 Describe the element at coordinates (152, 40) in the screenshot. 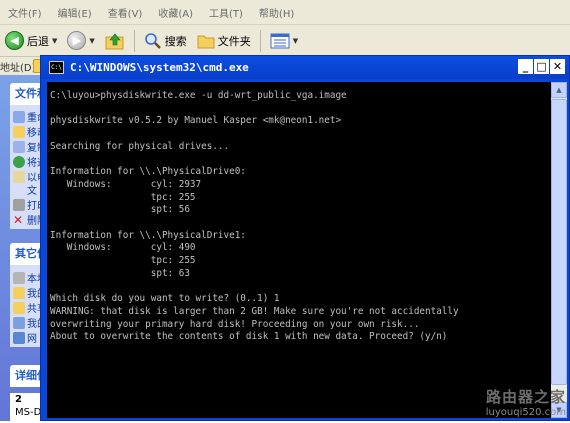

I see `search-icon` at that location.